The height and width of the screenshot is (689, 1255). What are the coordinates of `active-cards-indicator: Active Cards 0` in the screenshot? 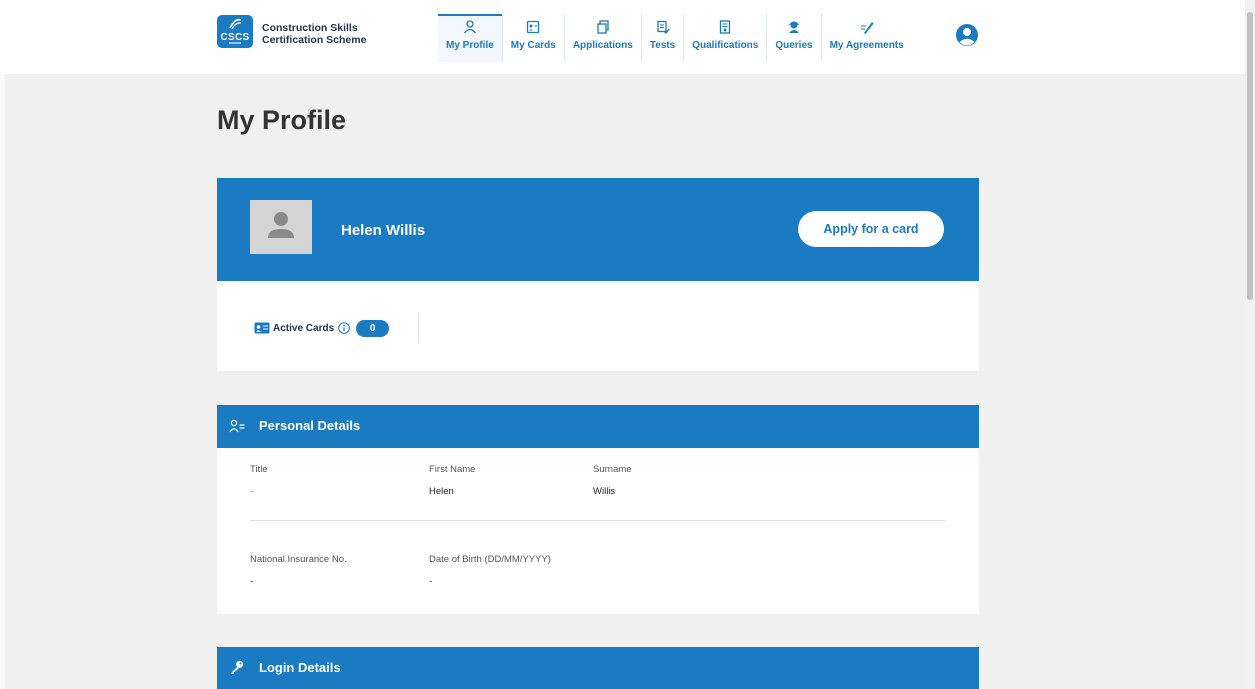 It's located at (322, 328).